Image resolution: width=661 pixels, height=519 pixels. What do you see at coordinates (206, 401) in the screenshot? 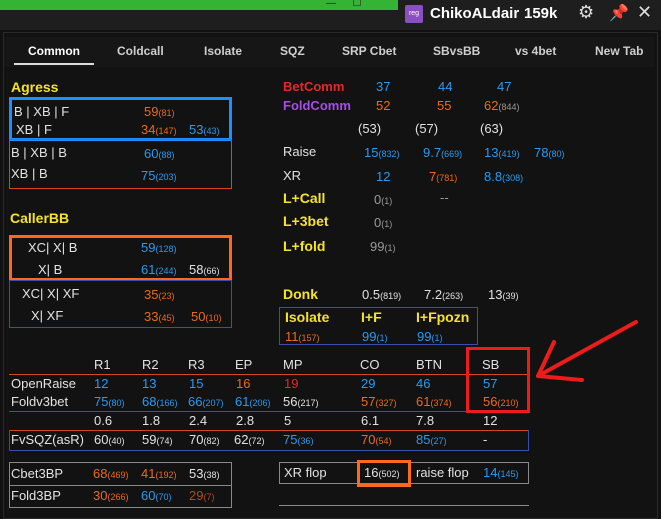
I see `stat-value: 66(207)` at bounding box center [206, 401].